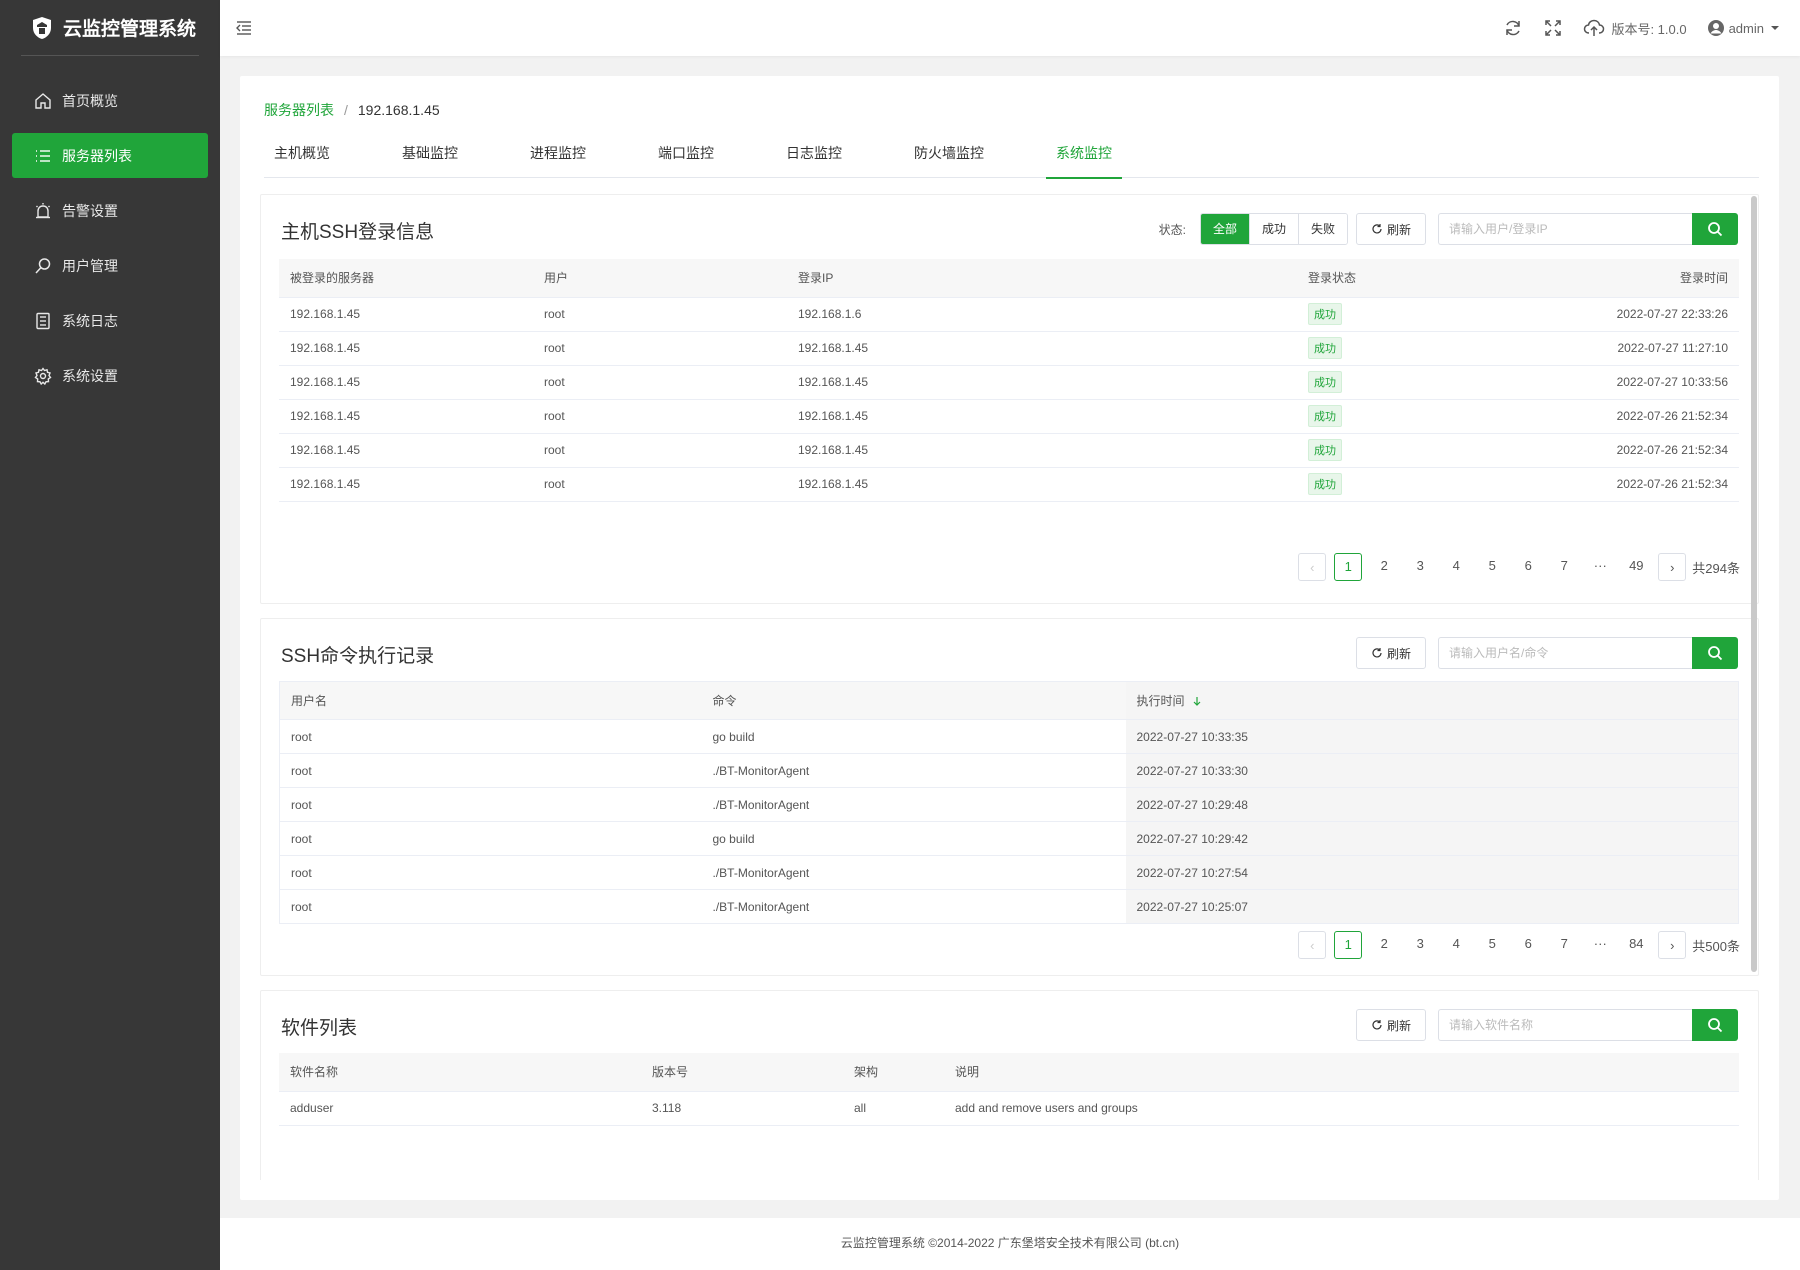 The height and width of the screenshot is (1270, 1800). I want to click on filter-success-button: 成功, so click(1273, 229).